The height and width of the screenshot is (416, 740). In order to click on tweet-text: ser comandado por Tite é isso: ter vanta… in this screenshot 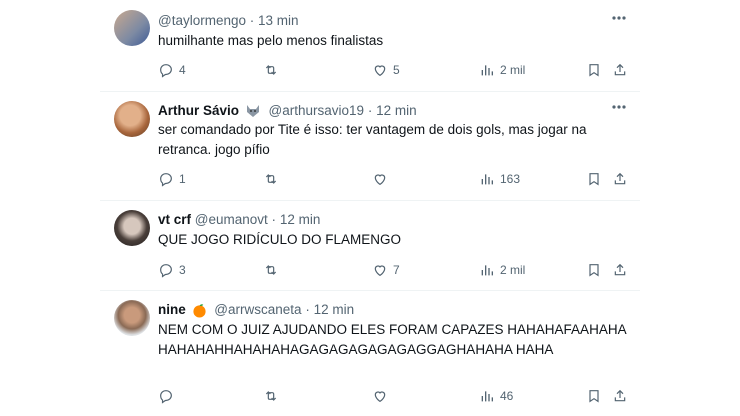, I will do `click(372, 139)`.